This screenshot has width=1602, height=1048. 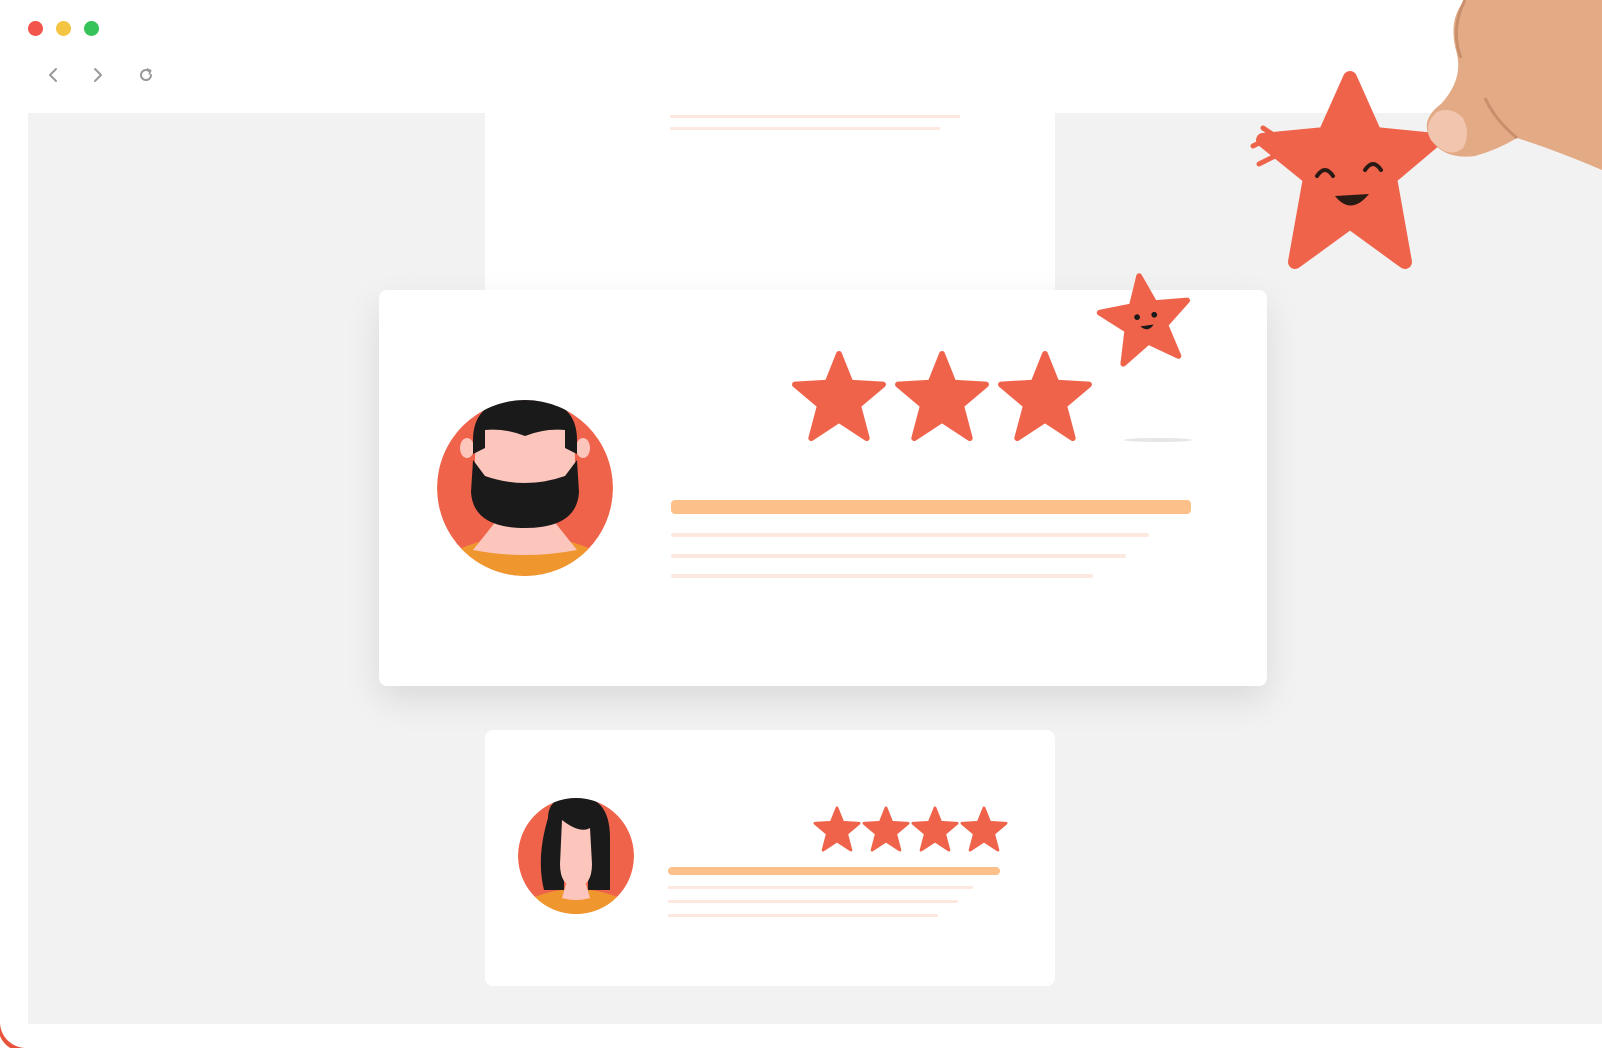 What do you see at coordinates (770, 213) in the screenshot?
I see `review-card-top` at bounding box center [770, 213].